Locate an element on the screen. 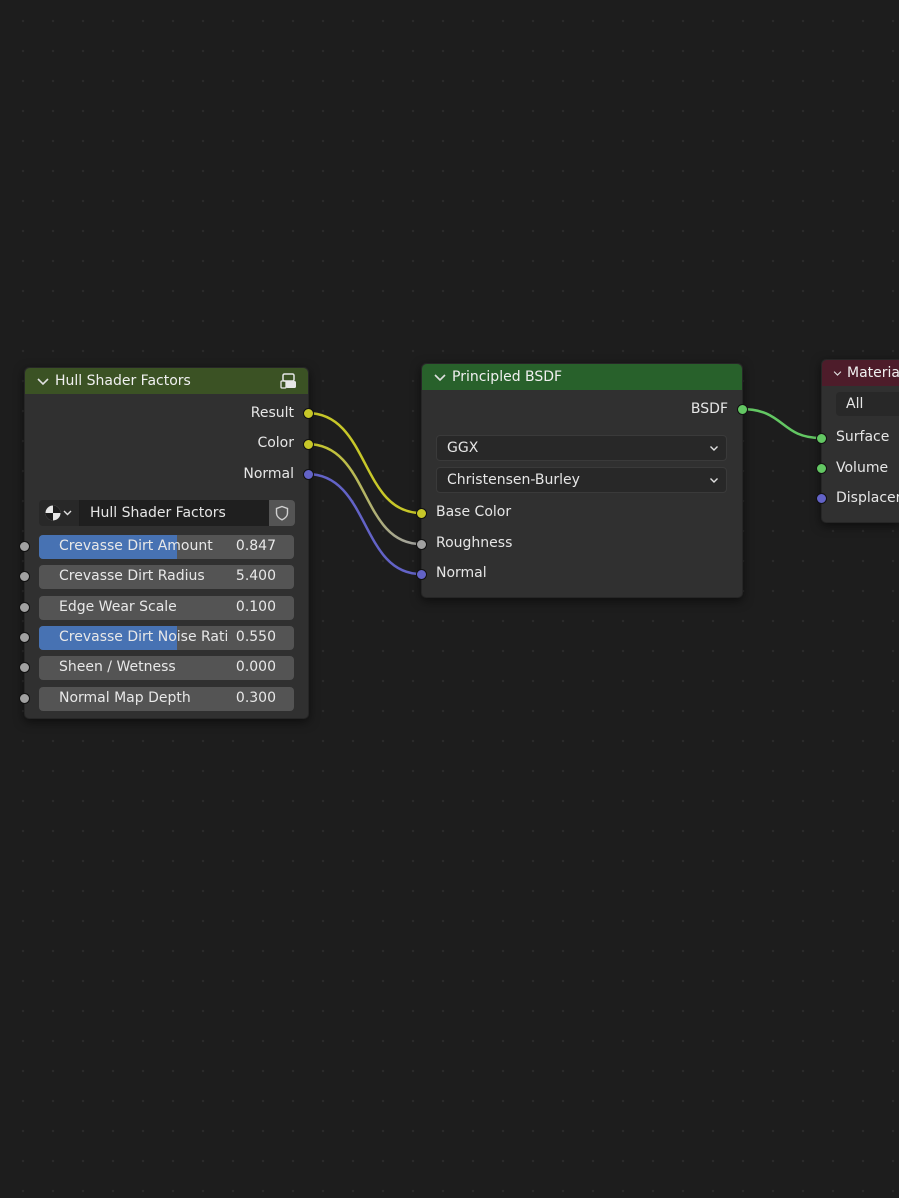 This screenshot has width=899, height=1198. node-group-selector: Hull Shader Factors is located at coordinates (167, 513).